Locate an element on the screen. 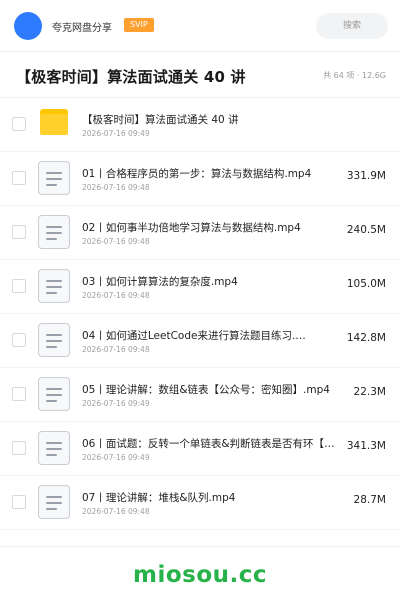  share-label: 夸克网盘分享 is located at coordinates (82, 28).